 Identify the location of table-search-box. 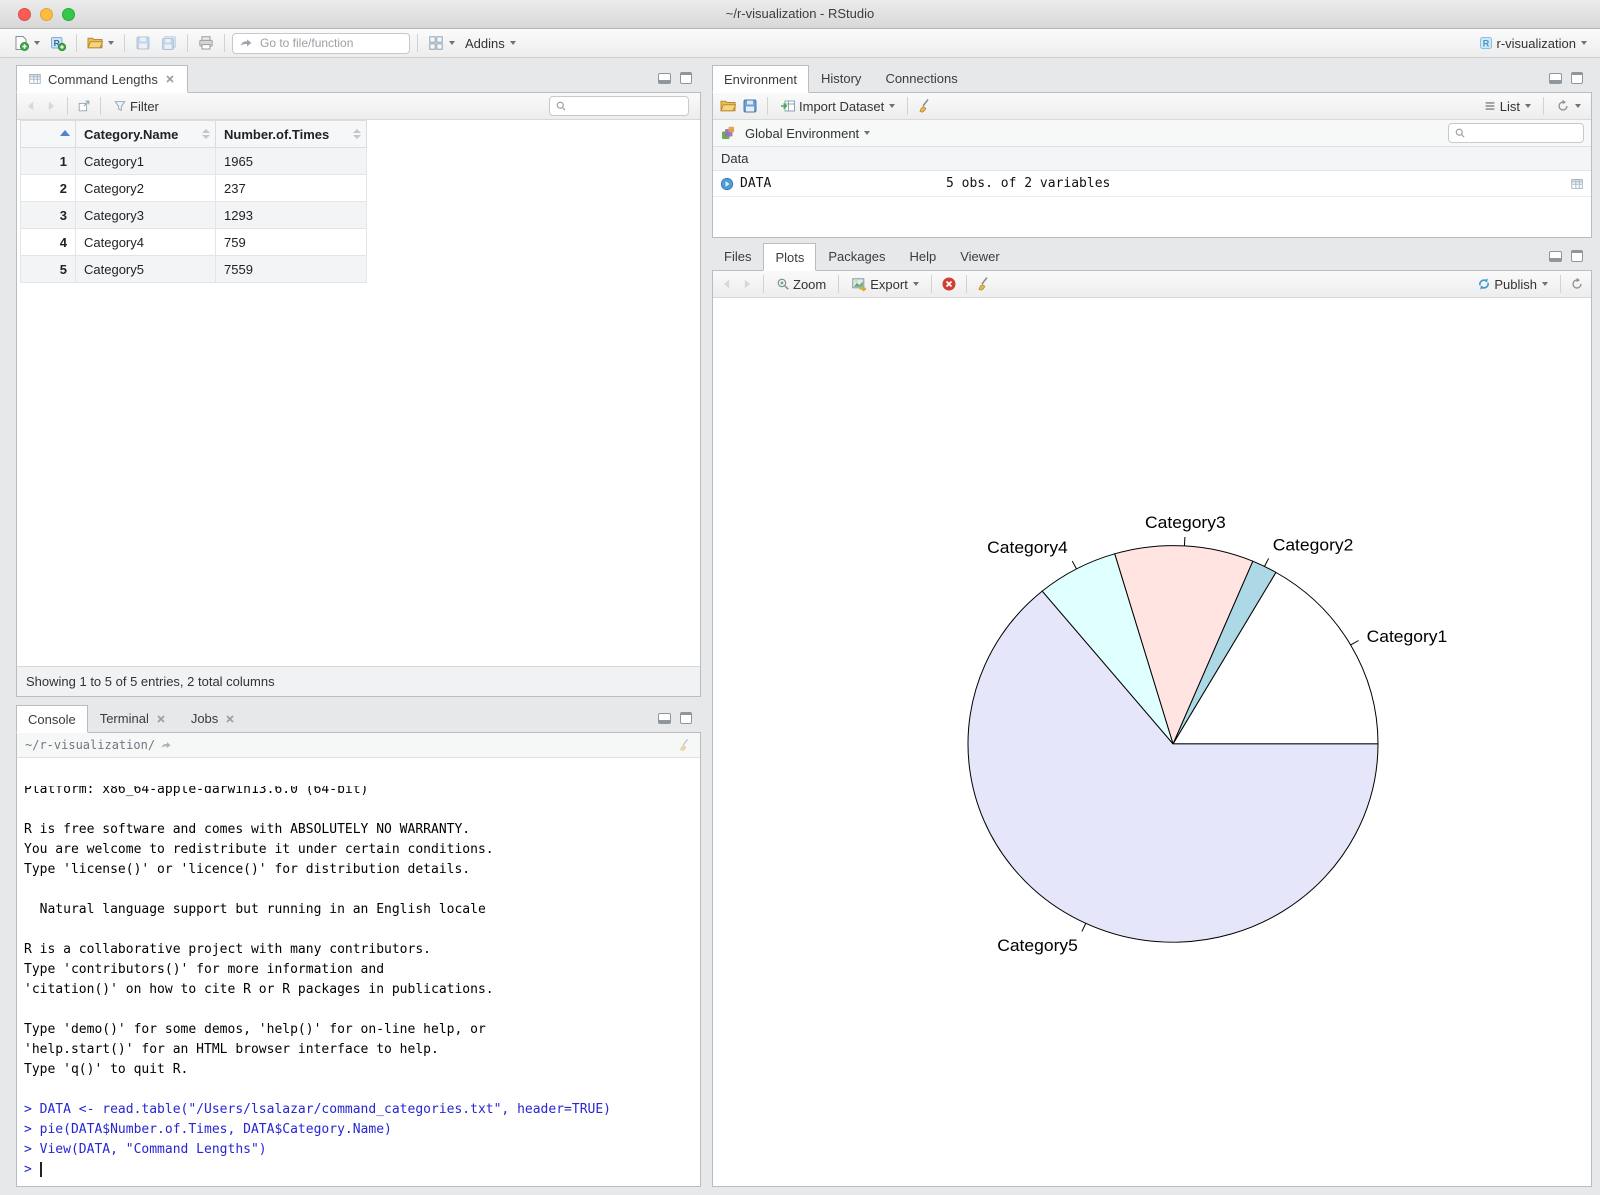
(619, 106).